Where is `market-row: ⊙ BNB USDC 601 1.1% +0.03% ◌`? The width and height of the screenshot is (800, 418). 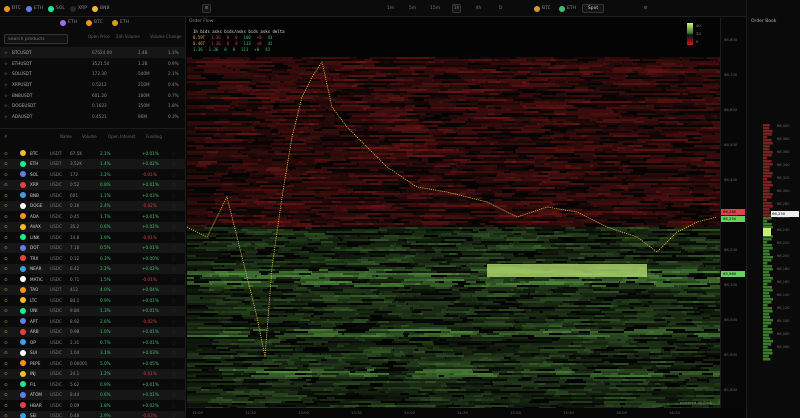 market-row: ⊙ BNB USDC 601 1.1% +0.03% ◌ is located at coordinates (93, 195).